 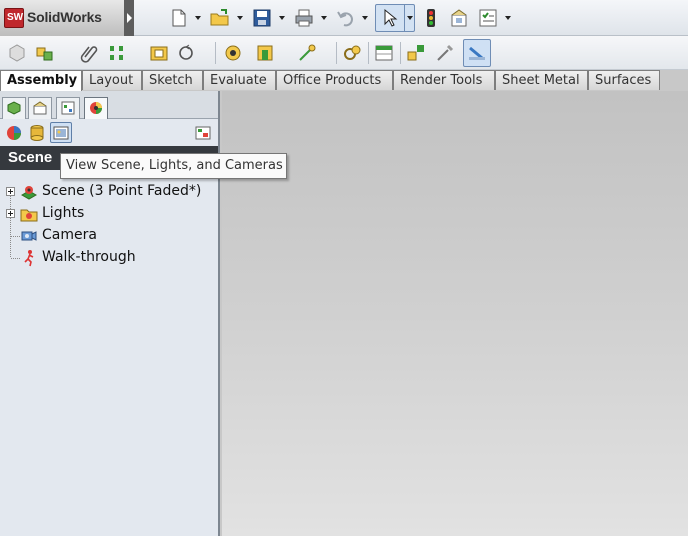 What do you see at coordinates (508, 18) in the screenshot?
I see `customize-dropdown-icon` at bounding box center [508, 18].